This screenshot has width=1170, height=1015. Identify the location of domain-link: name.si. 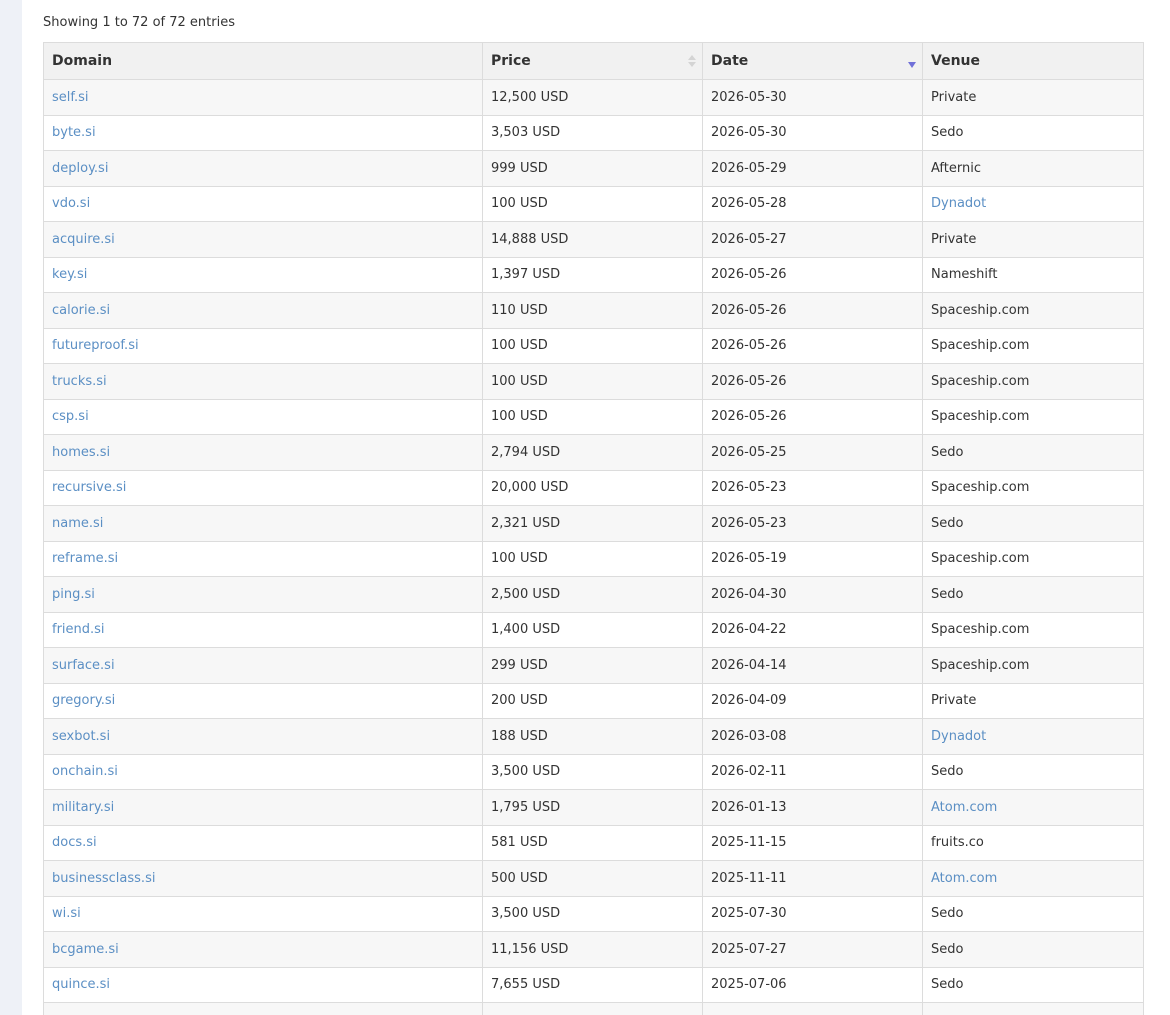
(77, 523).